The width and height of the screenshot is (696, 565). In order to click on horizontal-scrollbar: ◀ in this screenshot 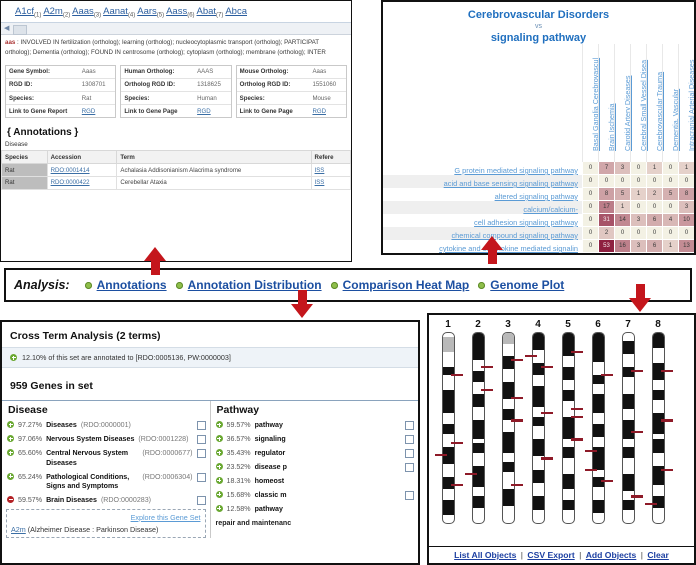, I will do `click(176, 29)`.